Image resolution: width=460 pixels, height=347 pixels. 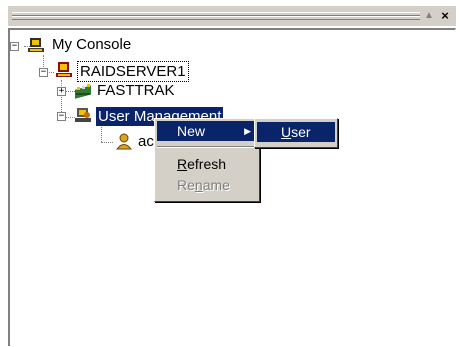 I want to click on tree-node-user-account: ac, so click(x=146, y=141).